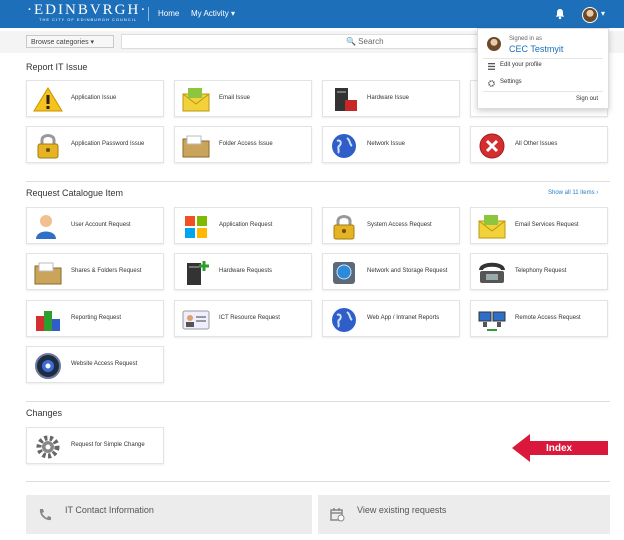 The height and width of the screenshot is (540, 624). I want to click on tile-label: Network and Storage Request, so click(407, 271).